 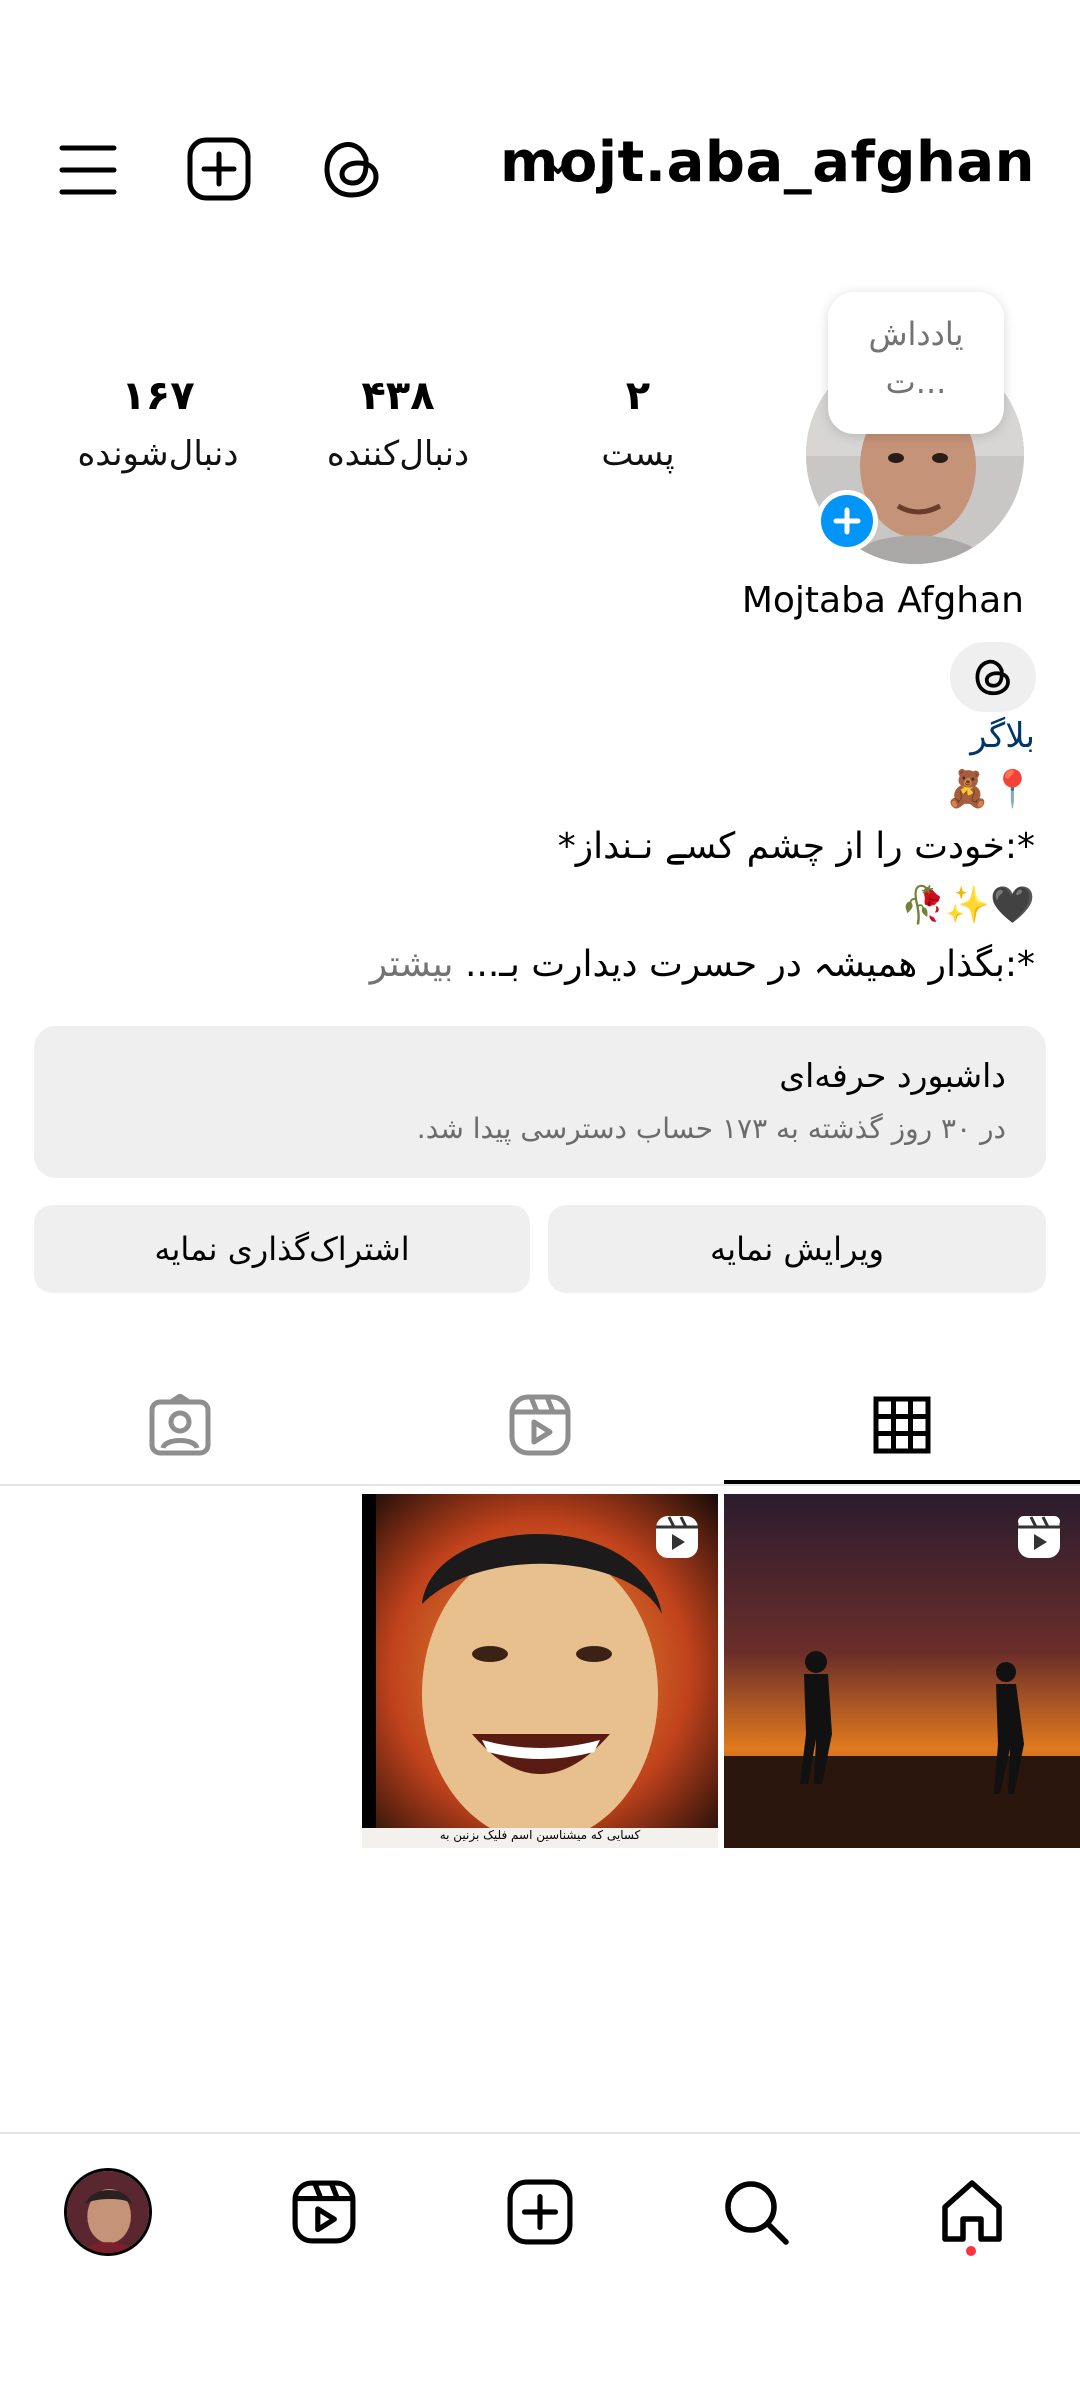 What do you see at coordinates (540, 2133) in the screenshot?
I see `bottom-nav-divider` at bounding box center [540, 2133].